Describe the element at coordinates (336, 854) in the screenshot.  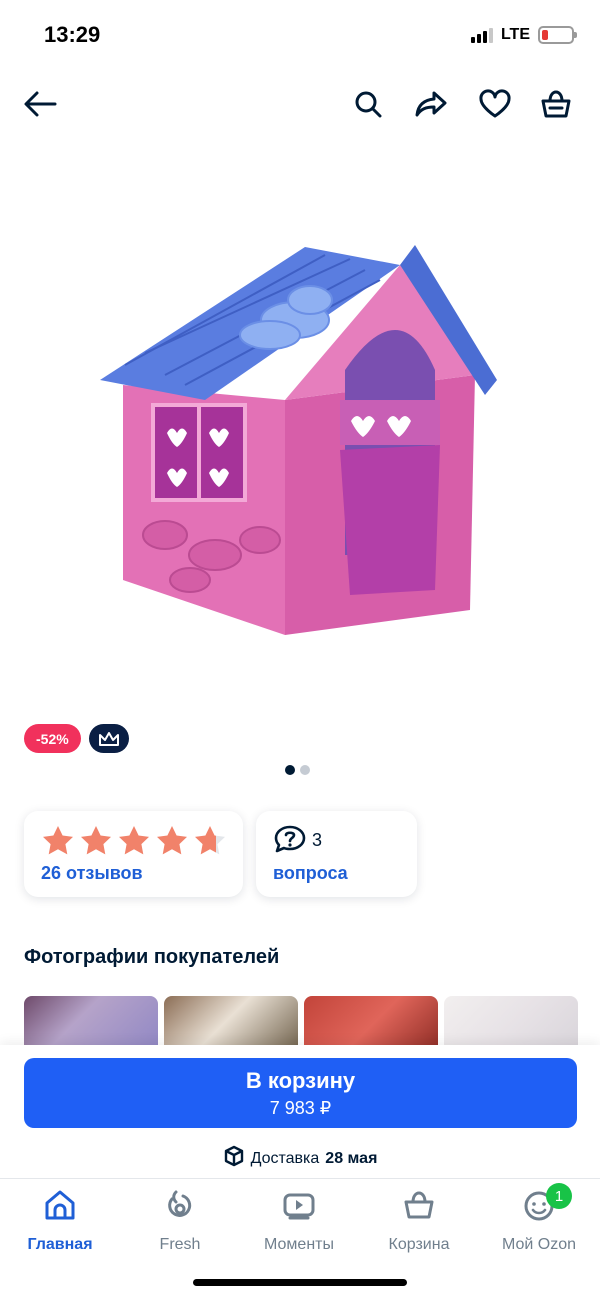
I see `questions-card: 3 вопроса` at that location.